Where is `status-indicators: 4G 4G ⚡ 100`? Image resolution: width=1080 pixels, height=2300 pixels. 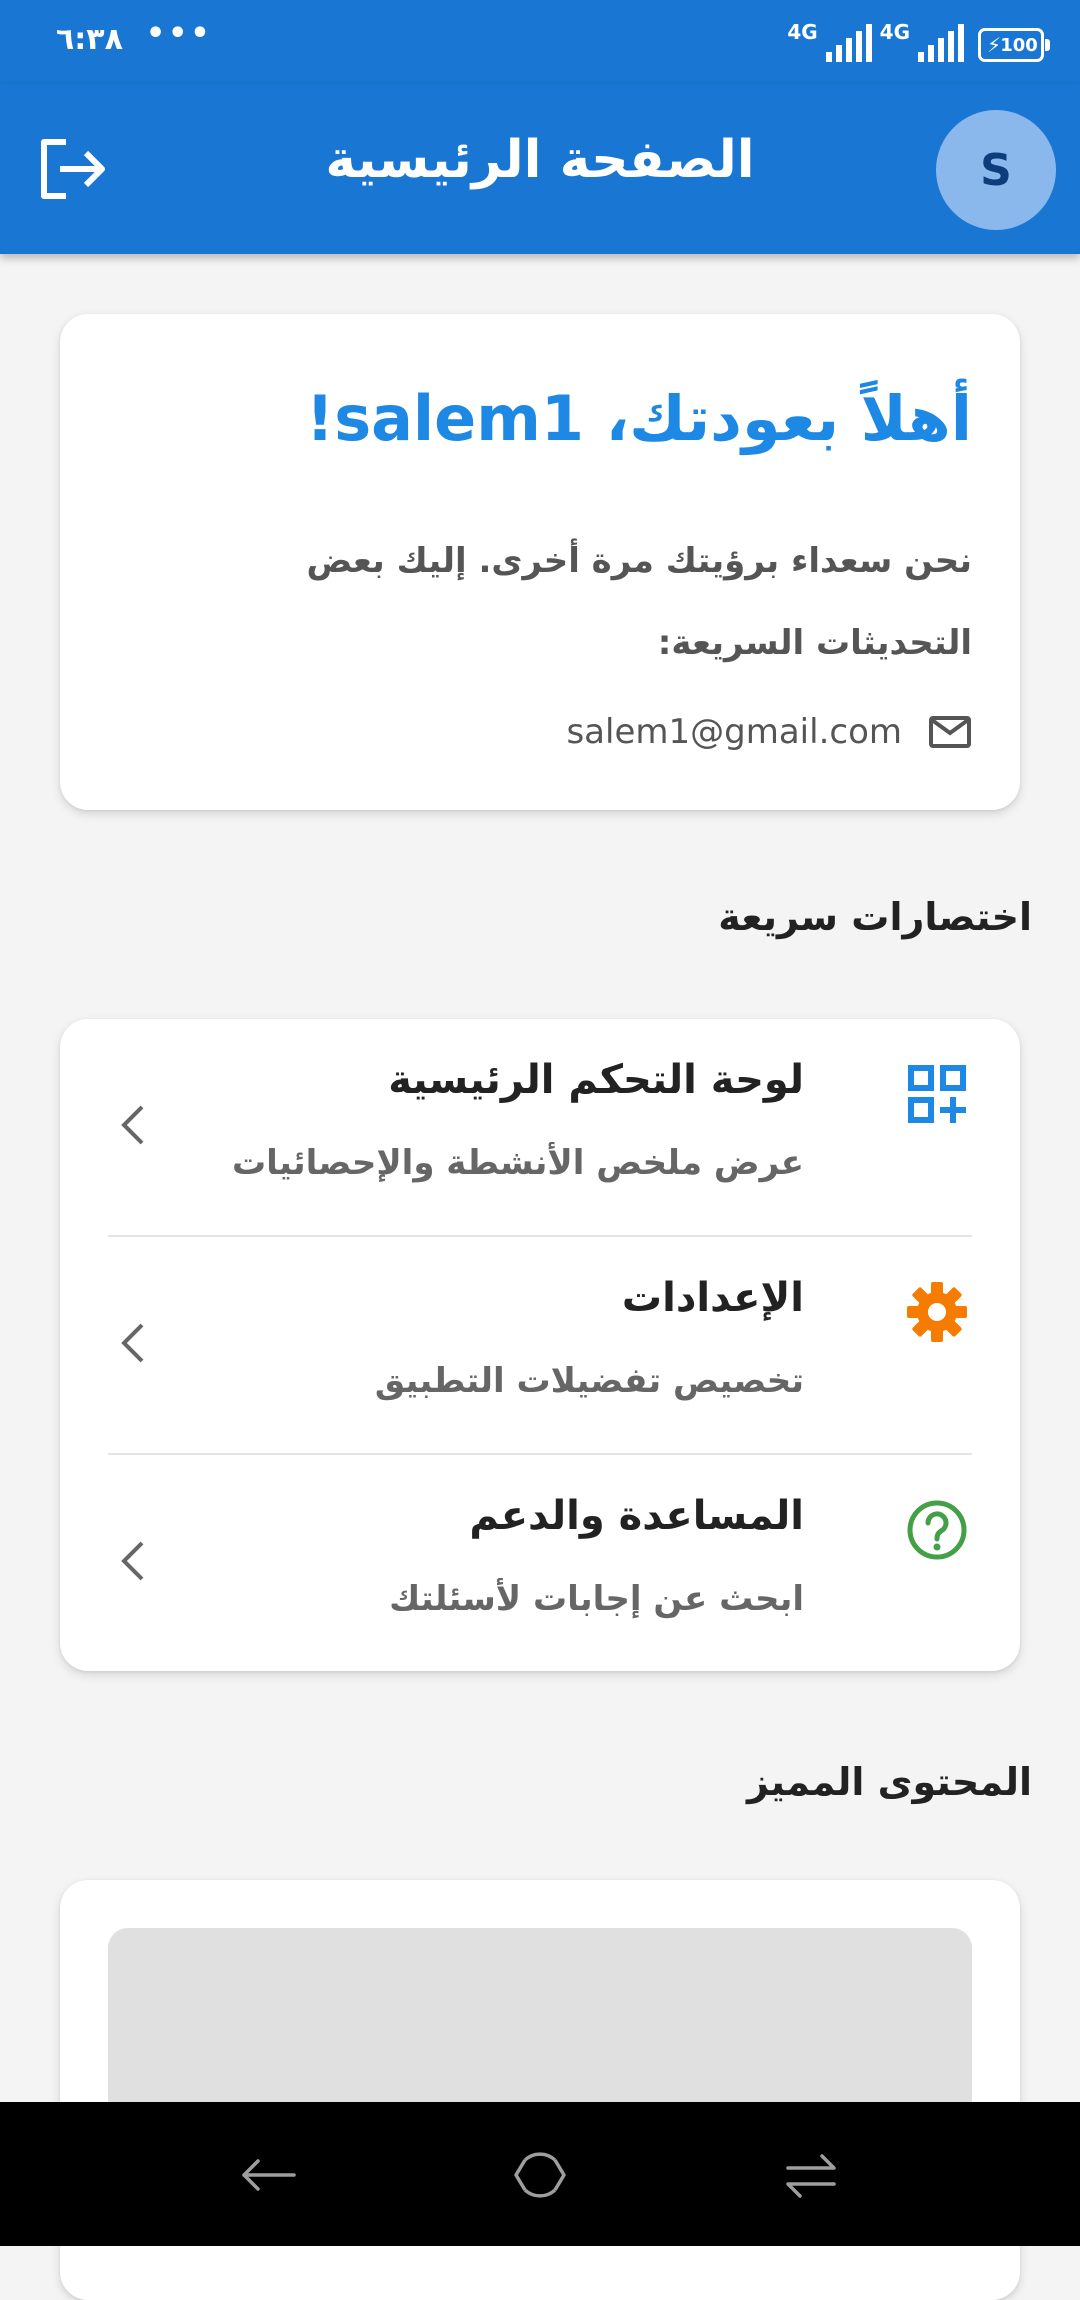 status-indicators: 4G 4G ⚡ 100 is located at coordinates (918, 41).